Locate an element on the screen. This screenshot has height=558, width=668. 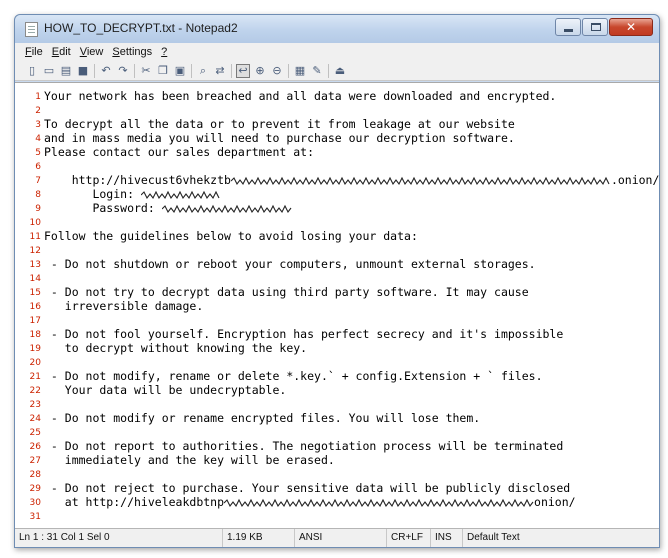
line-number: 7 is located at coordinates (38, 181).